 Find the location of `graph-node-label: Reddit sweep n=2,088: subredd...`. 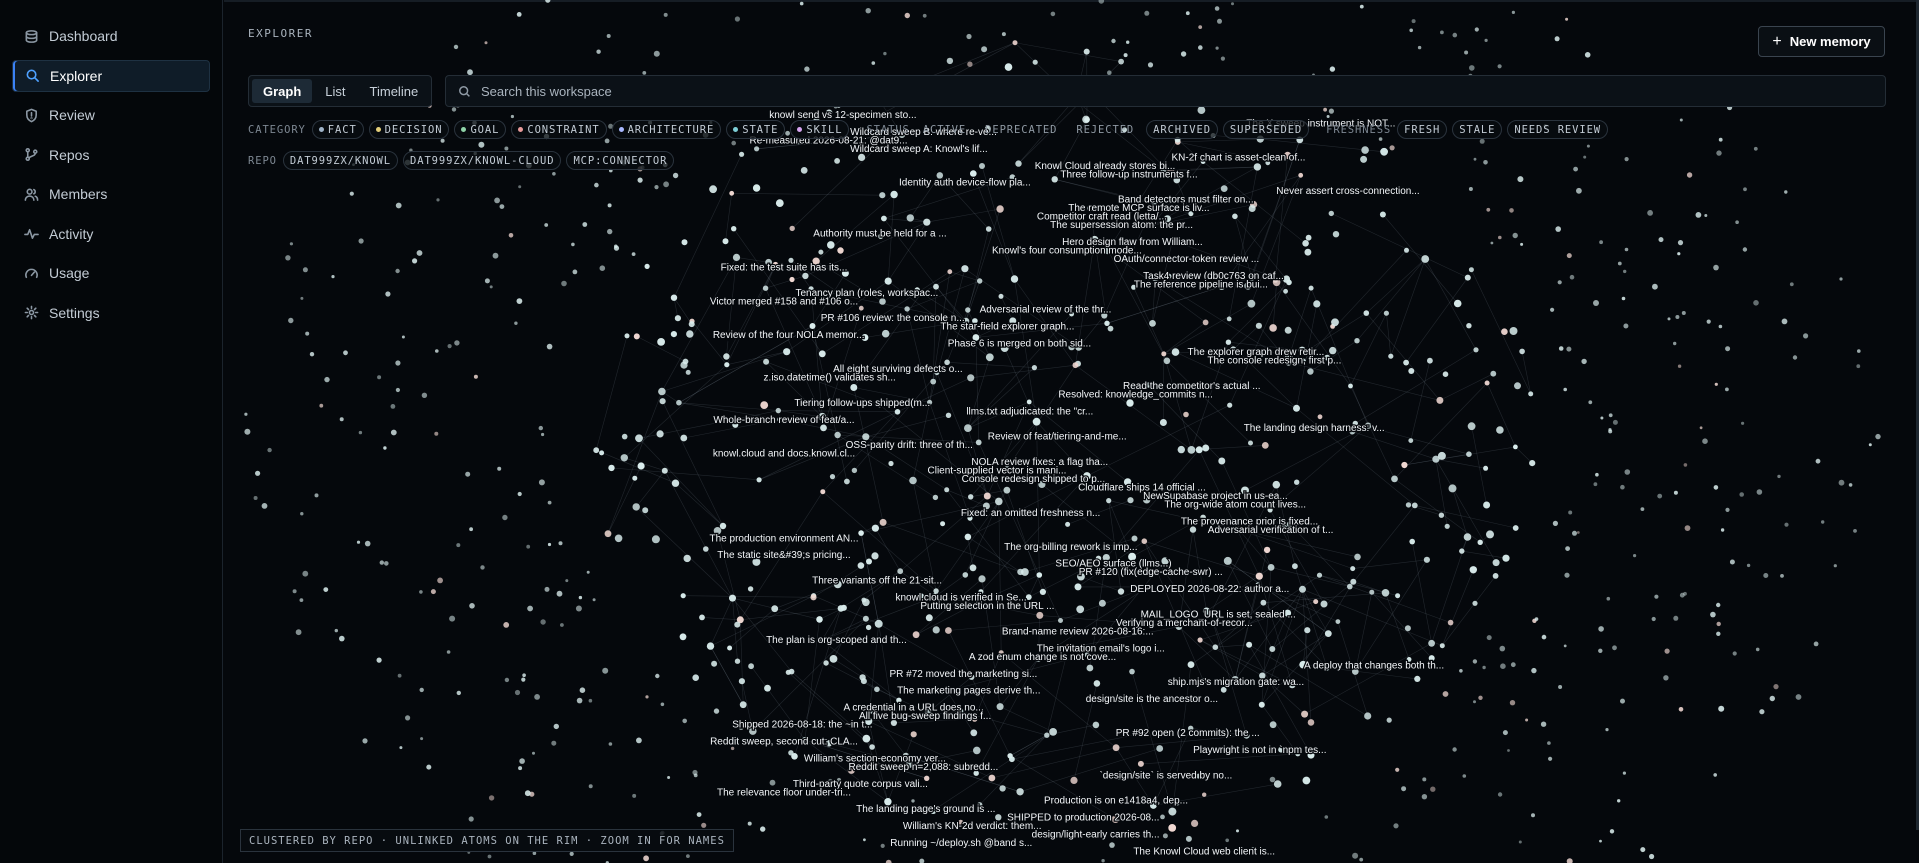

graph-node-label: Reddit sweep n=2,088: subredd... is located at coordinates (923, 768).